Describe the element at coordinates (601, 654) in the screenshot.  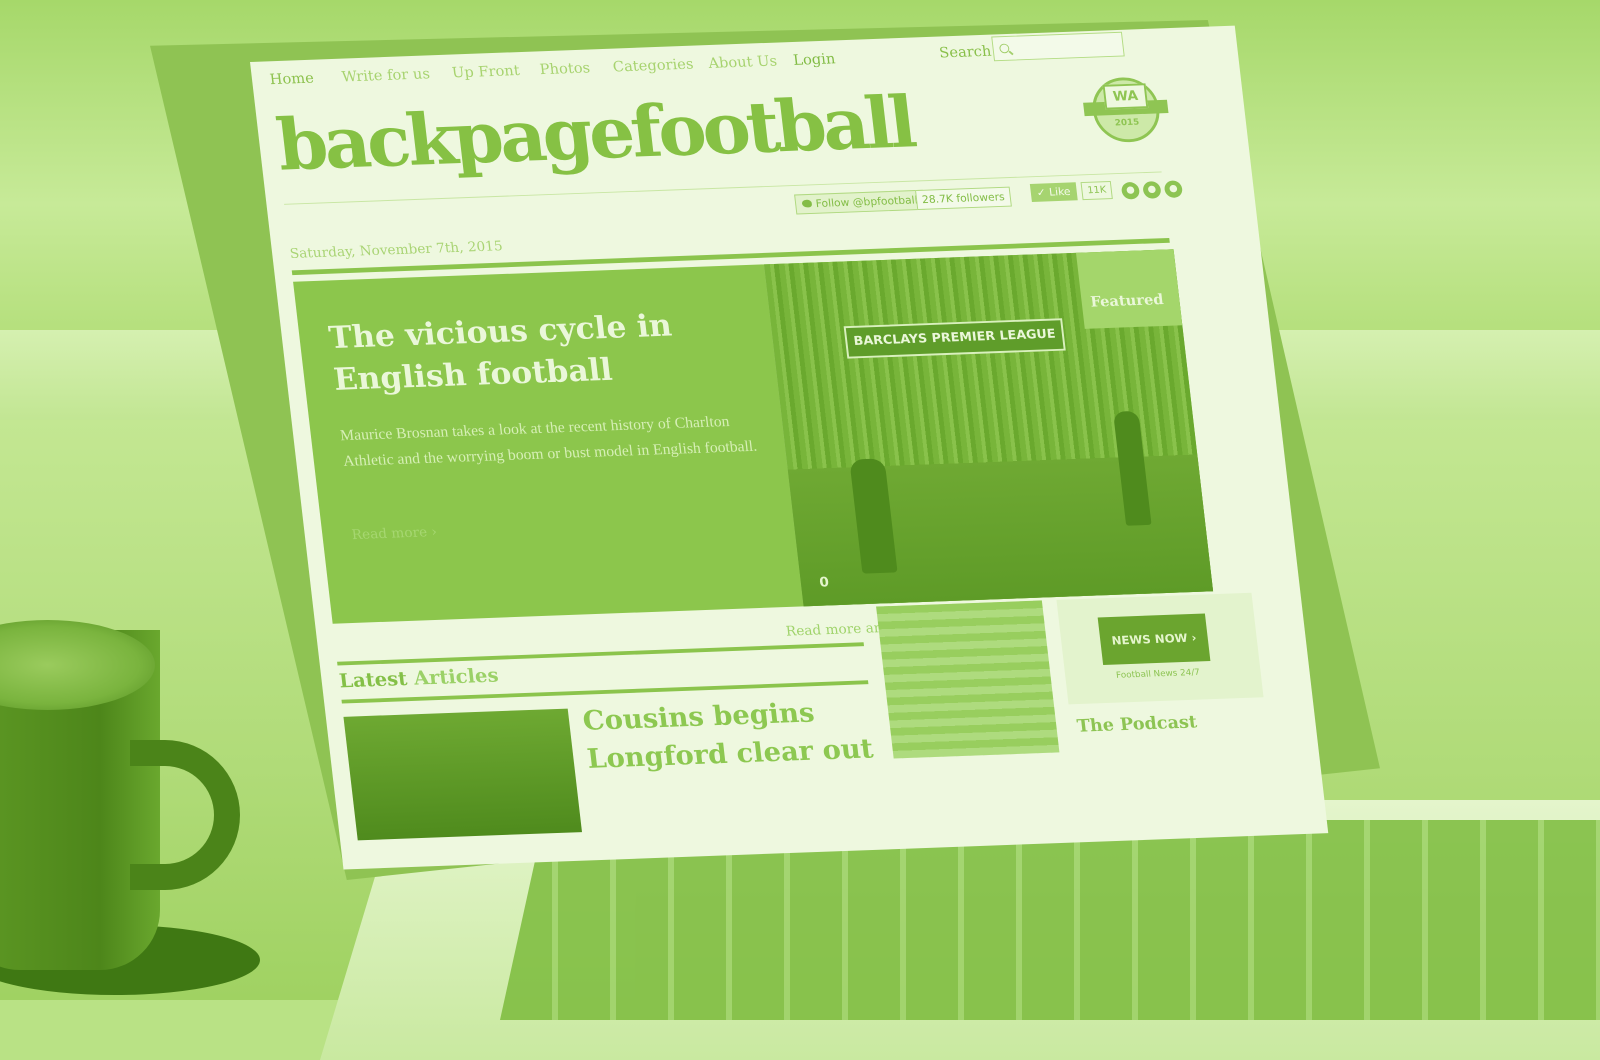
I see `latest-top-divider` at that location.